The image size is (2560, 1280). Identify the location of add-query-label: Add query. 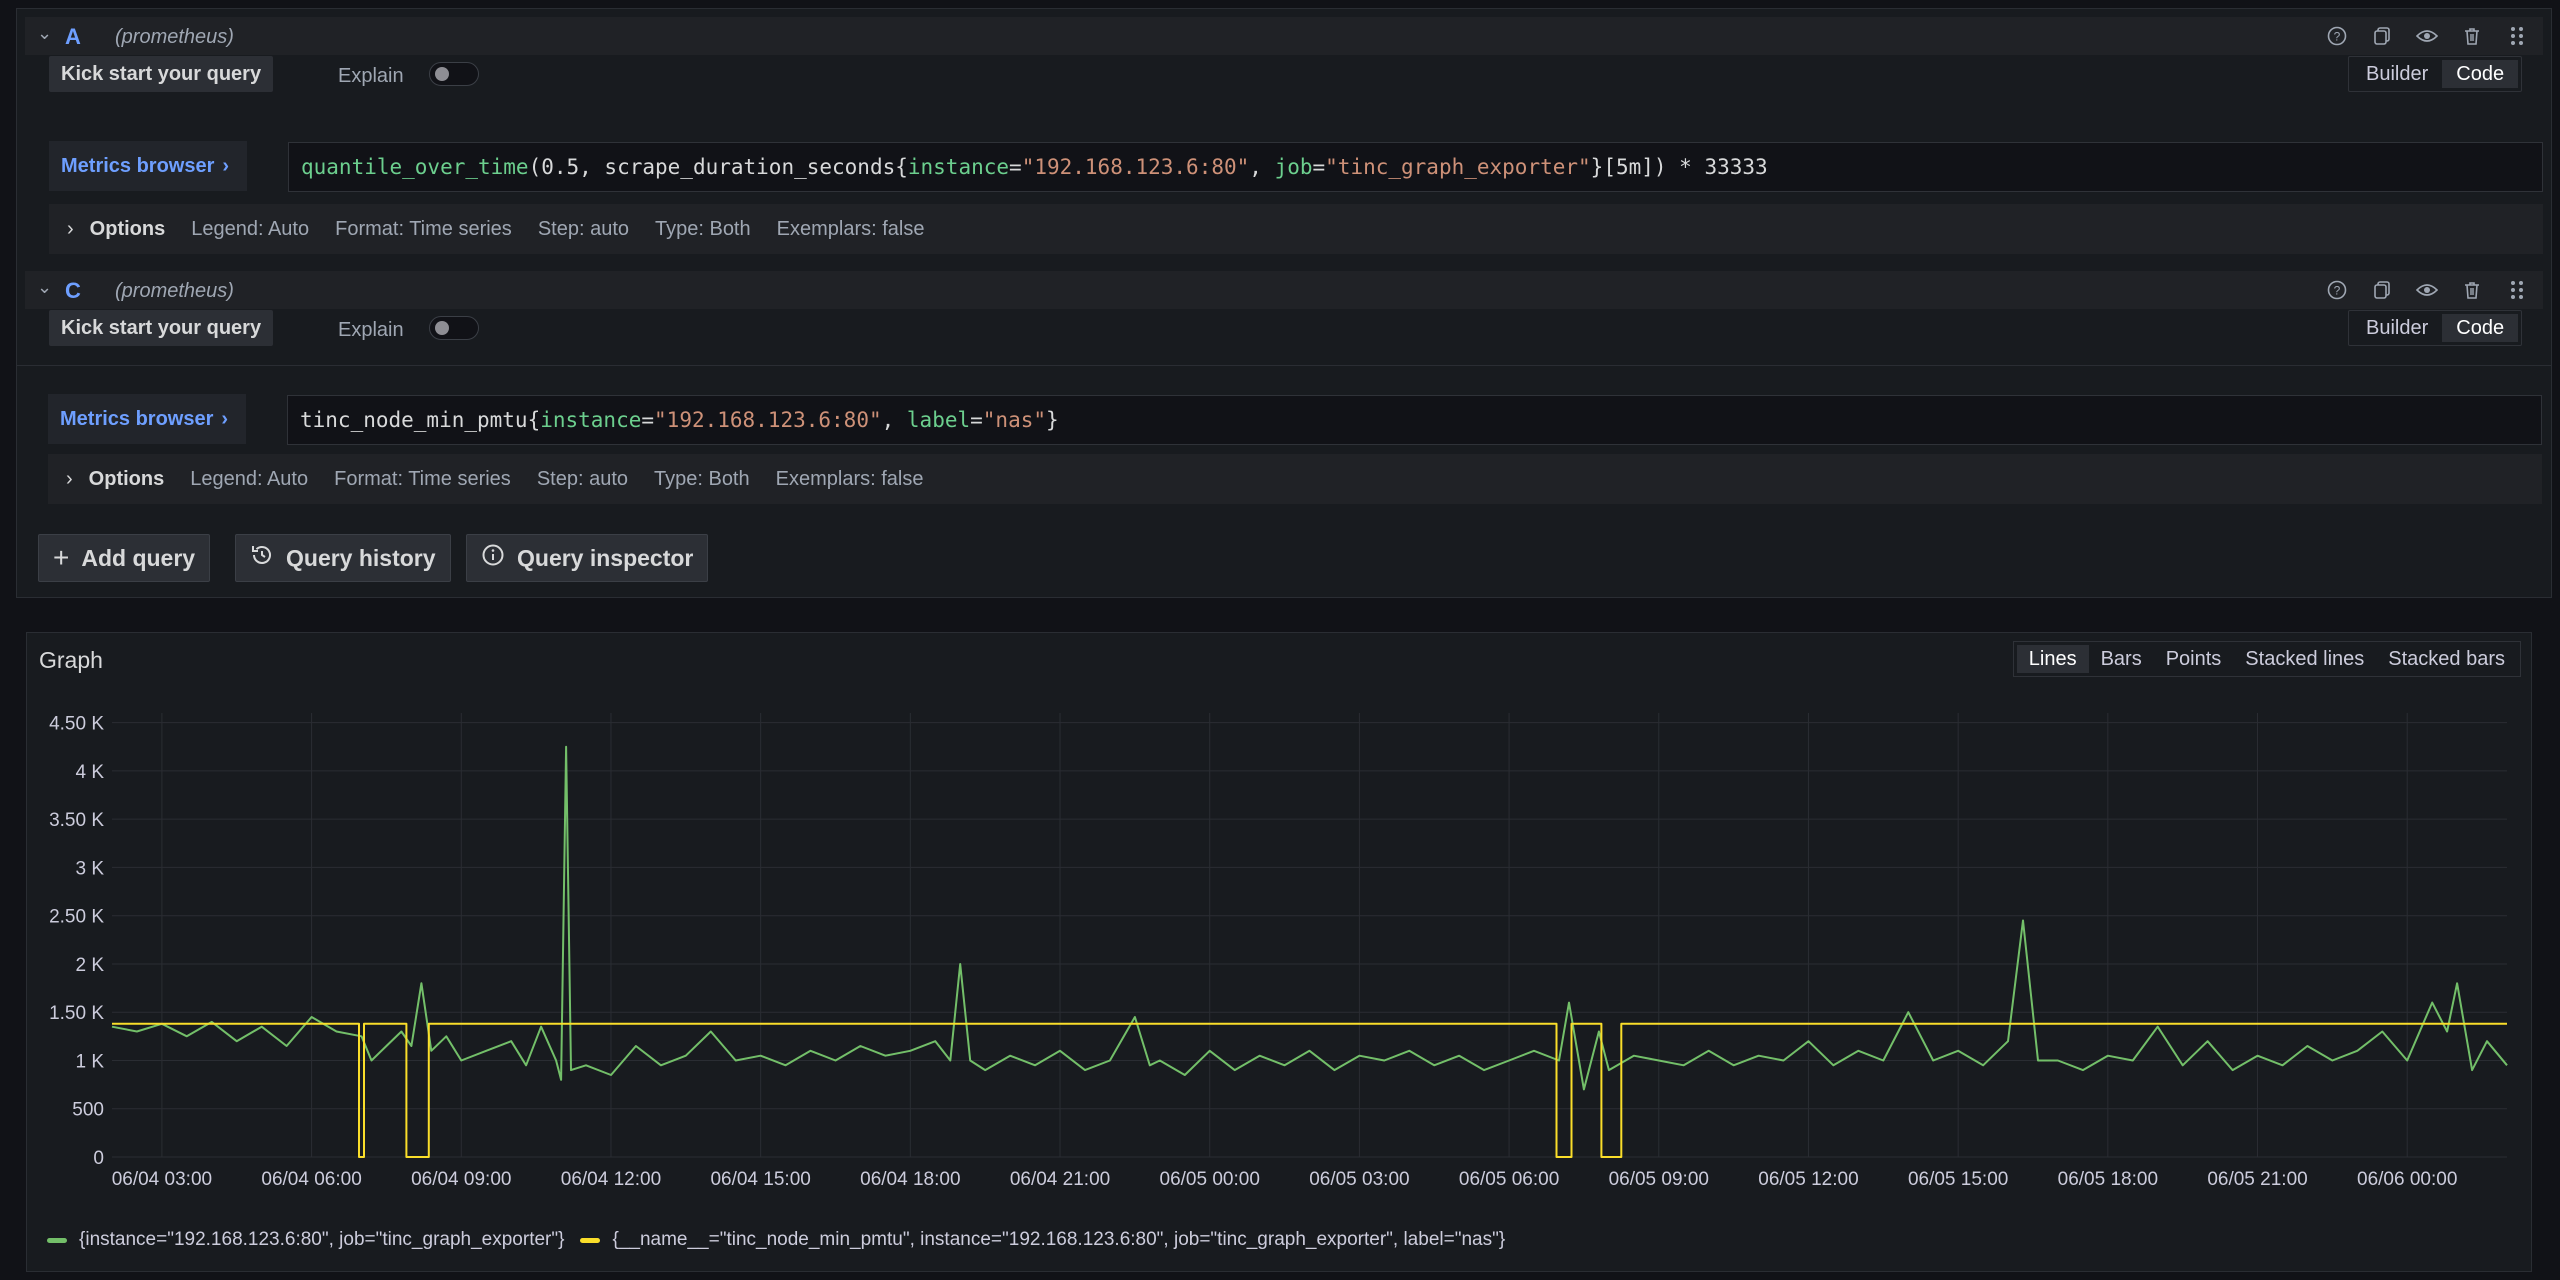
(138, 557).